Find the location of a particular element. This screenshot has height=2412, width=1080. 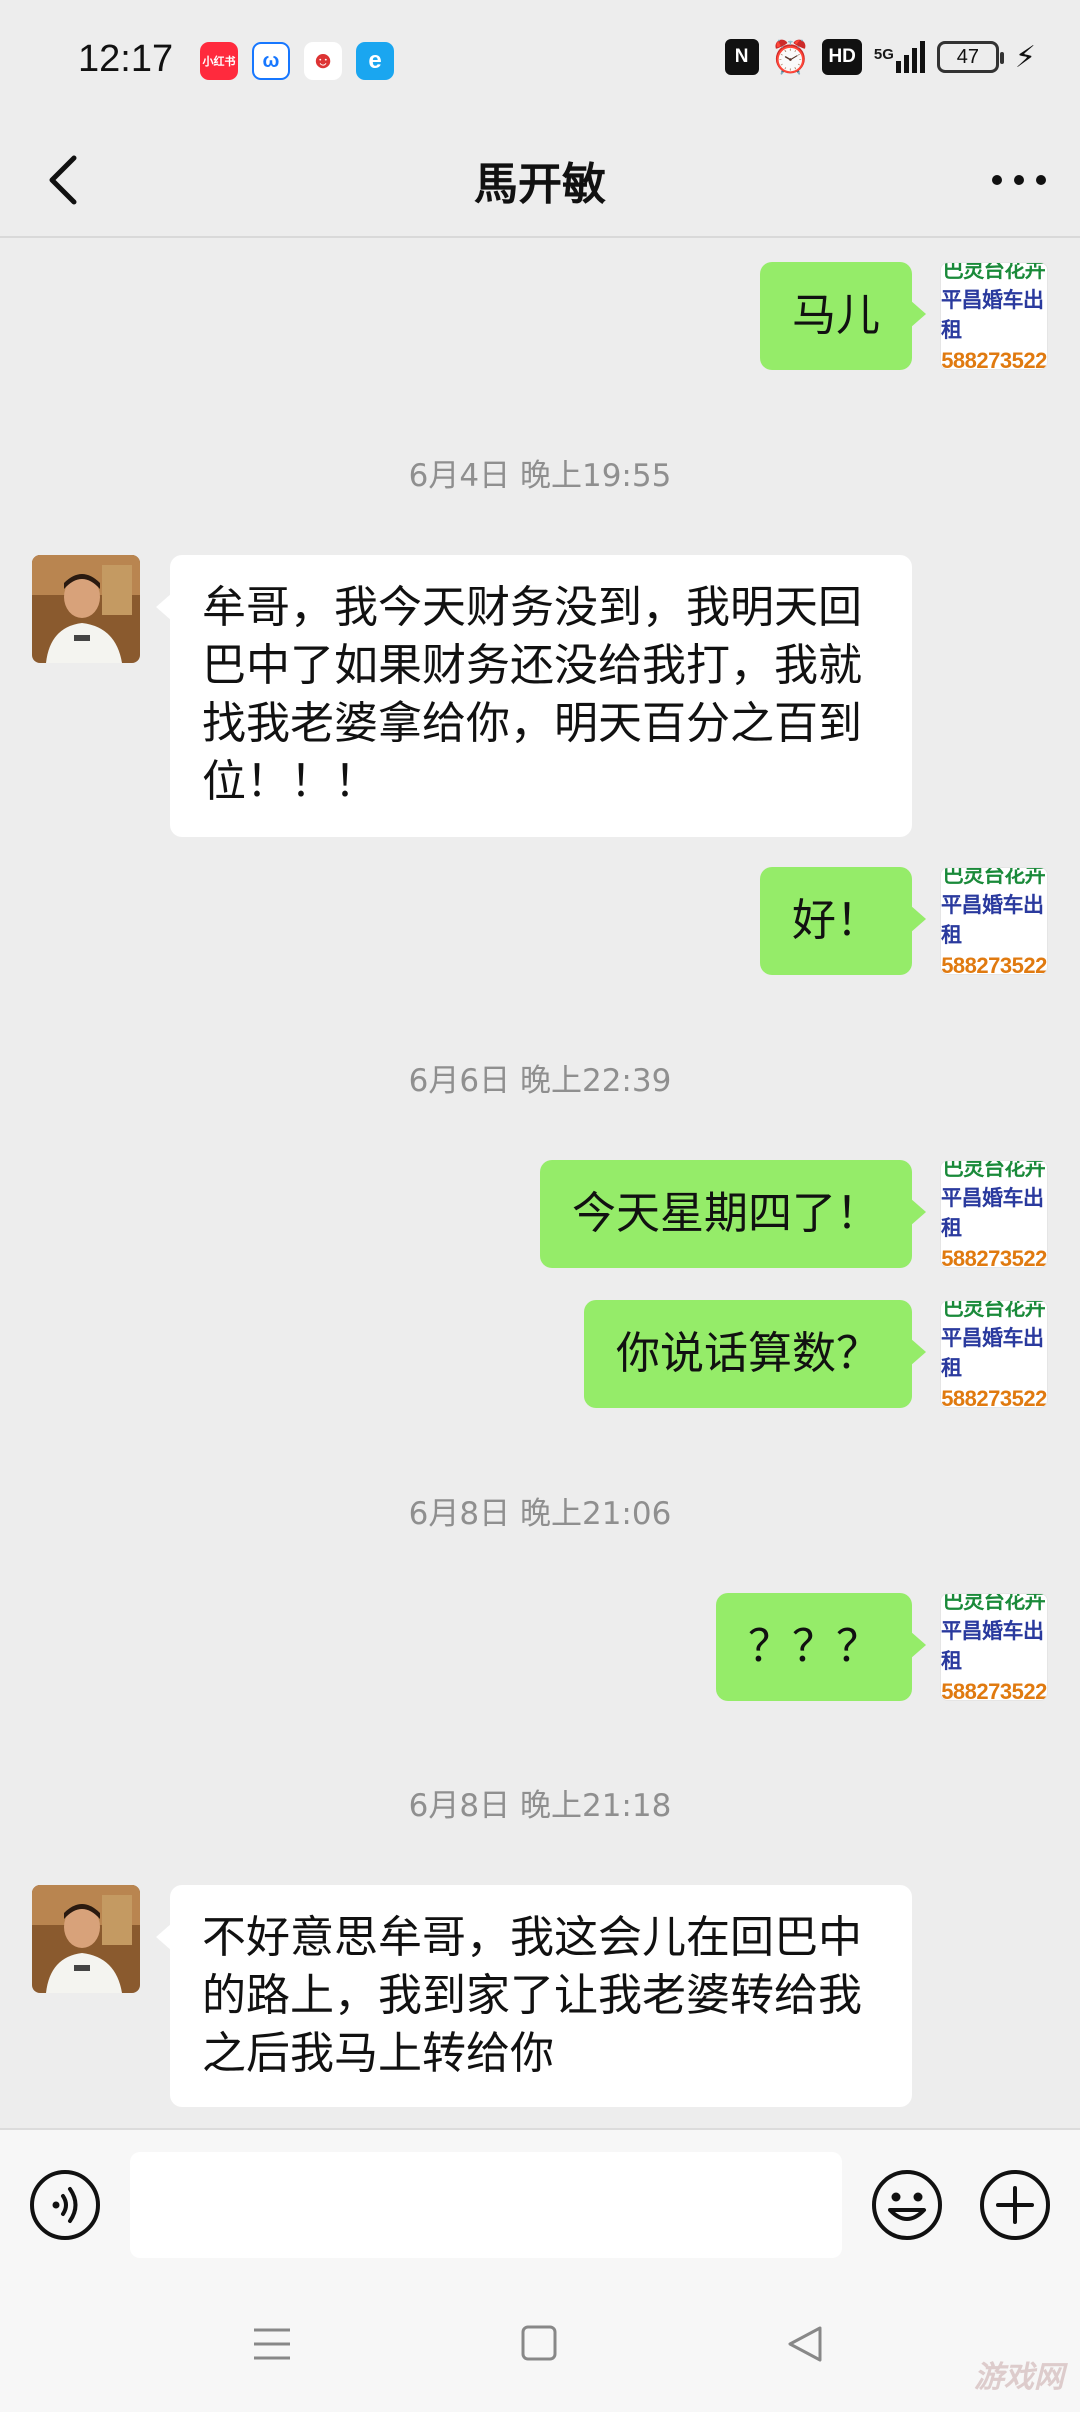

nav-back-icon is located at coordinates (805, 2344).